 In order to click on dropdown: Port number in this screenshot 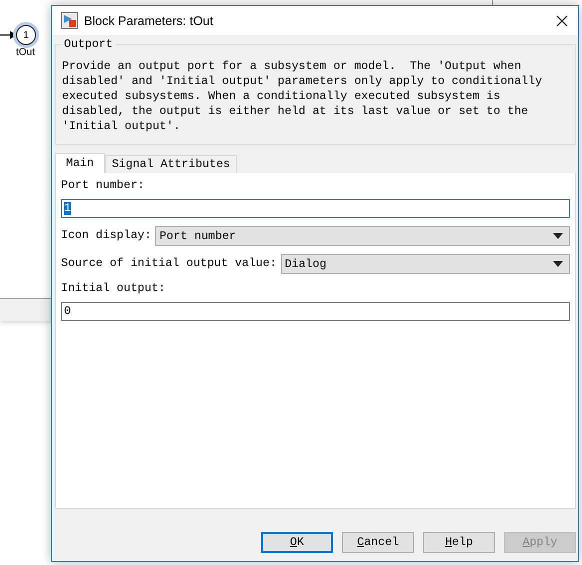, I will do `click(362, 236)`.